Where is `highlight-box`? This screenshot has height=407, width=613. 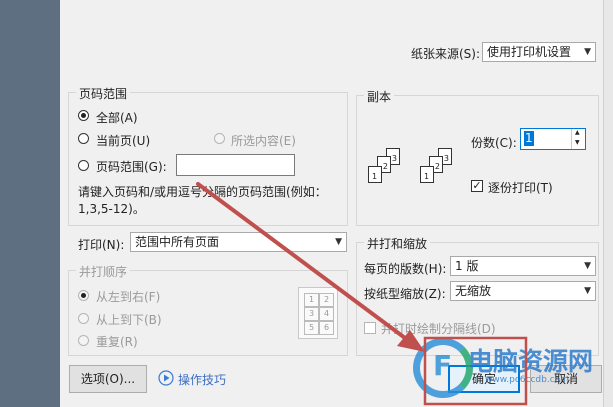
highlight-box is located at coordinates (475, 371).